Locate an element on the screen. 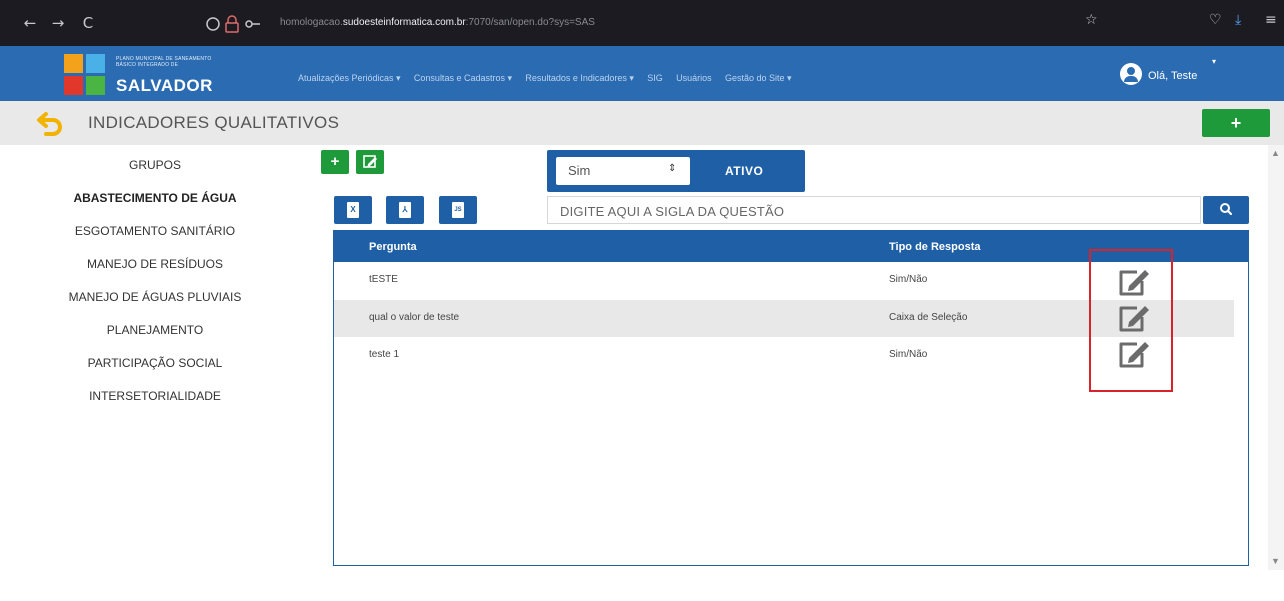 The height and width of the screenshot is (601, 1284). highlight-box is located at coordinates (1131, 320).